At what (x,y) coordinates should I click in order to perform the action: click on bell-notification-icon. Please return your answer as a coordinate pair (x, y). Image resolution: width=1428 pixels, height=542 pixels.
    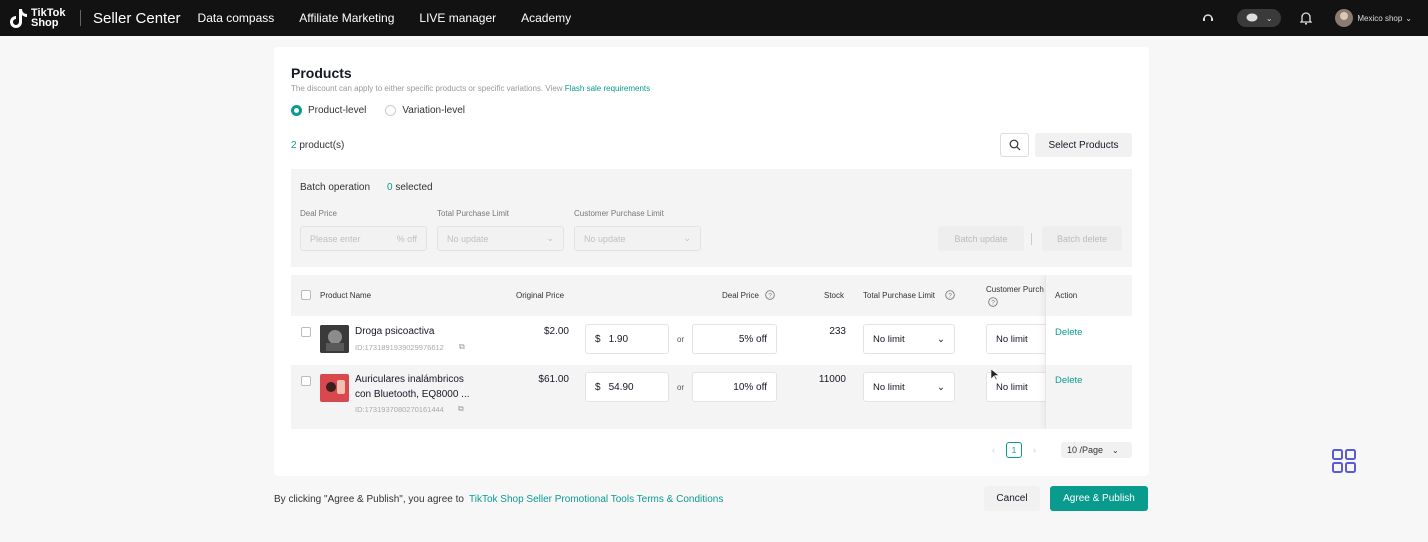
    Looking at the image, I should click on (1306, 18).